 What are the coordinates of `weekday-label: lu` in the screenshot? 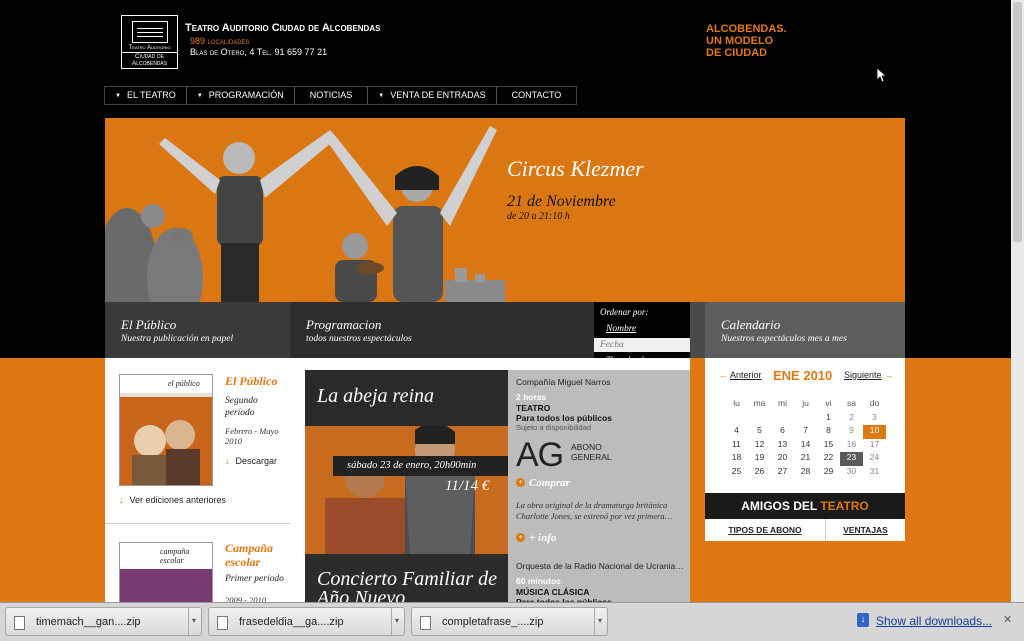 It's located at (736, 403).